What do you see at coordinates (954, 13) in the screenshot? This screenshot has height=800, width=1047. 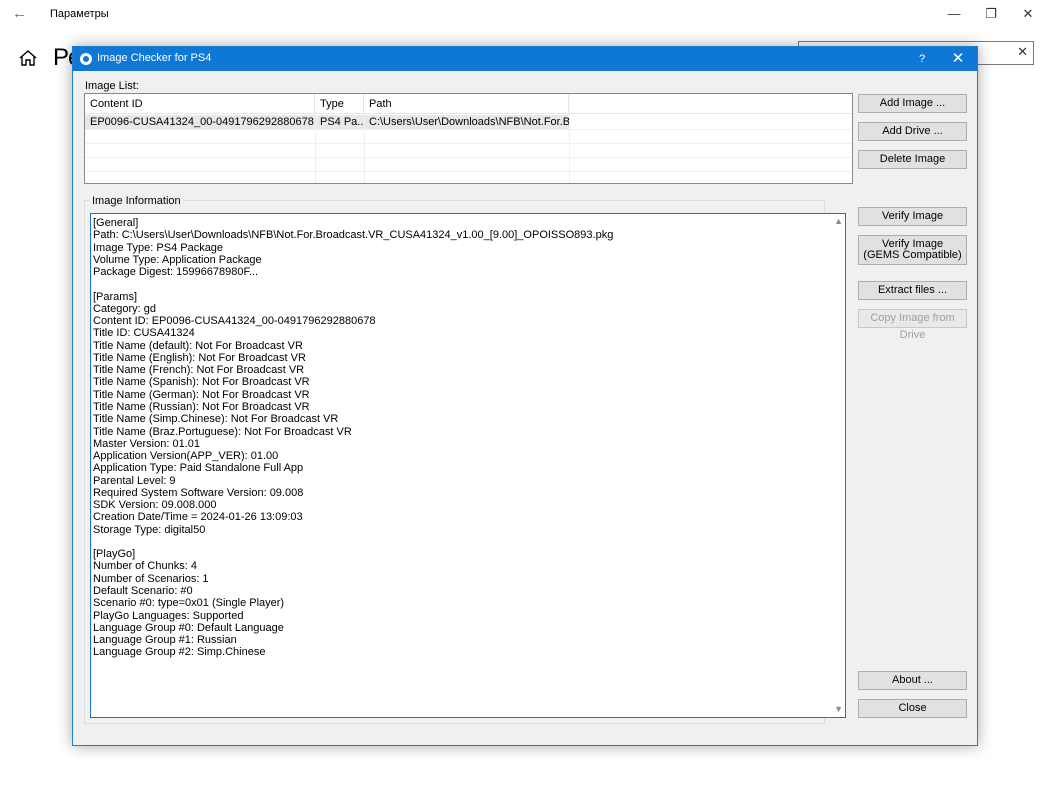 I see `minimize-icon: —` at bounding box center [954, 13].